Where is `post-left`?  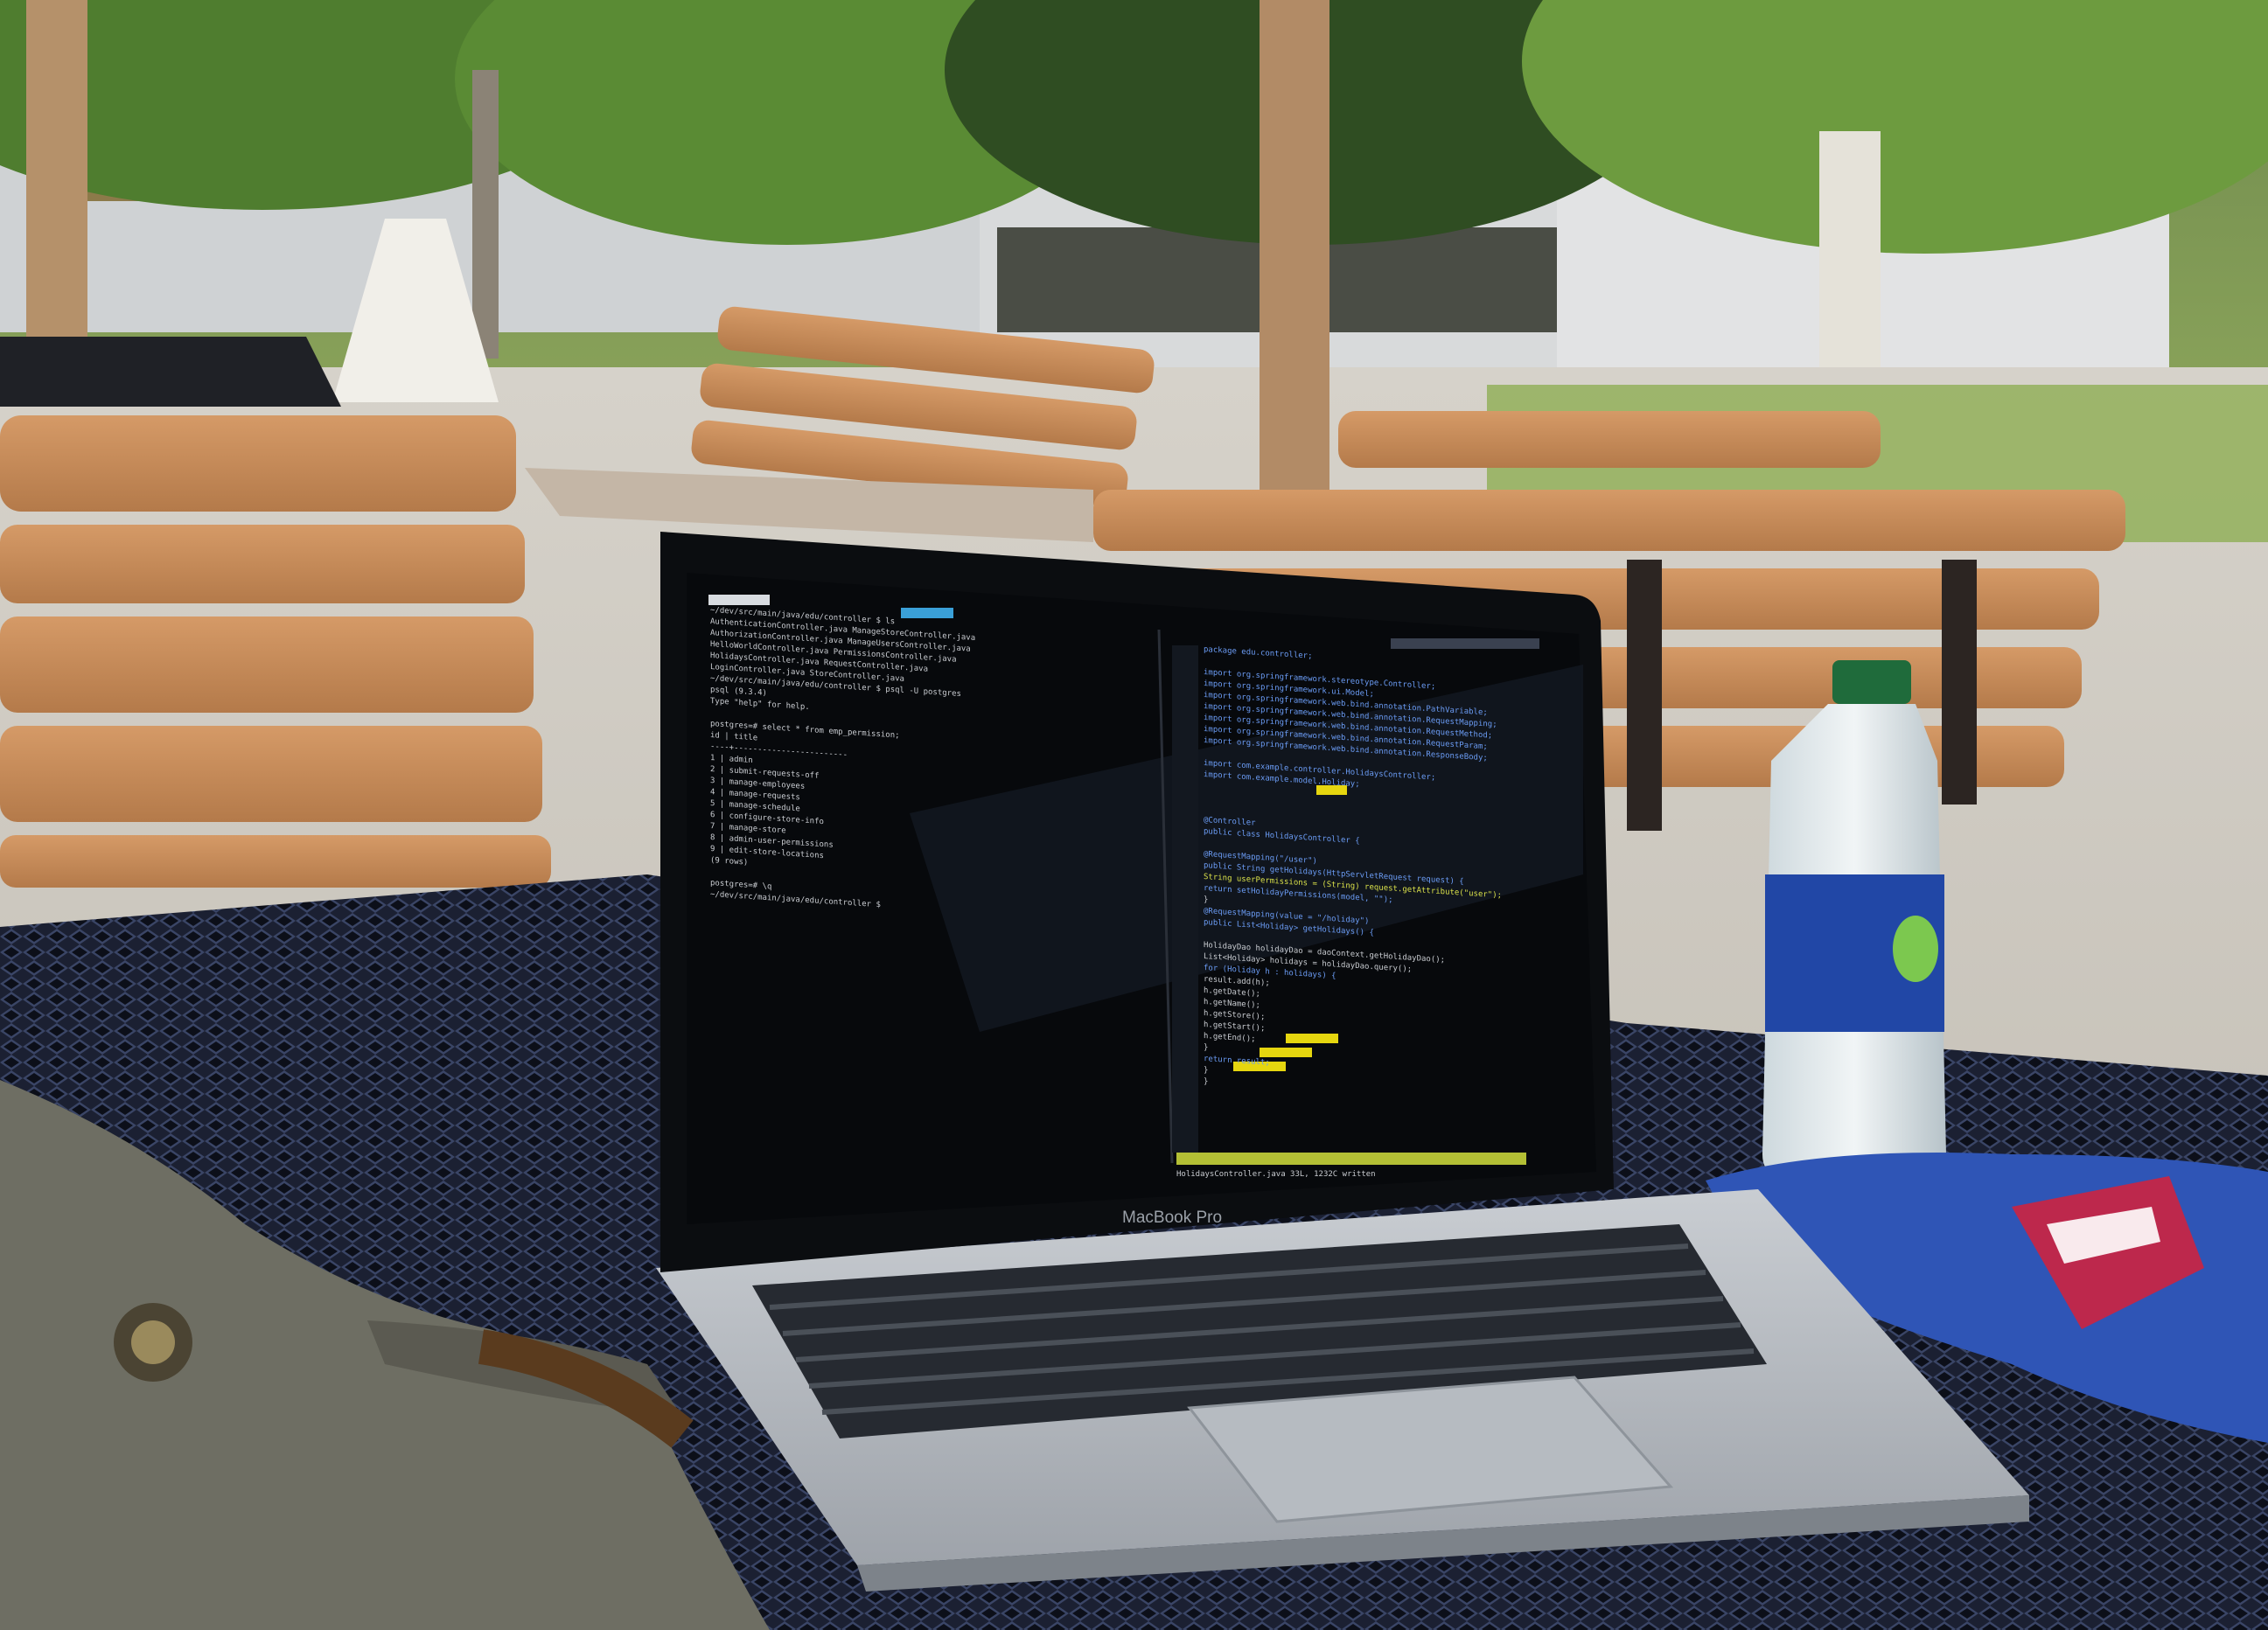
post-left is located at coordinates (56, 183).